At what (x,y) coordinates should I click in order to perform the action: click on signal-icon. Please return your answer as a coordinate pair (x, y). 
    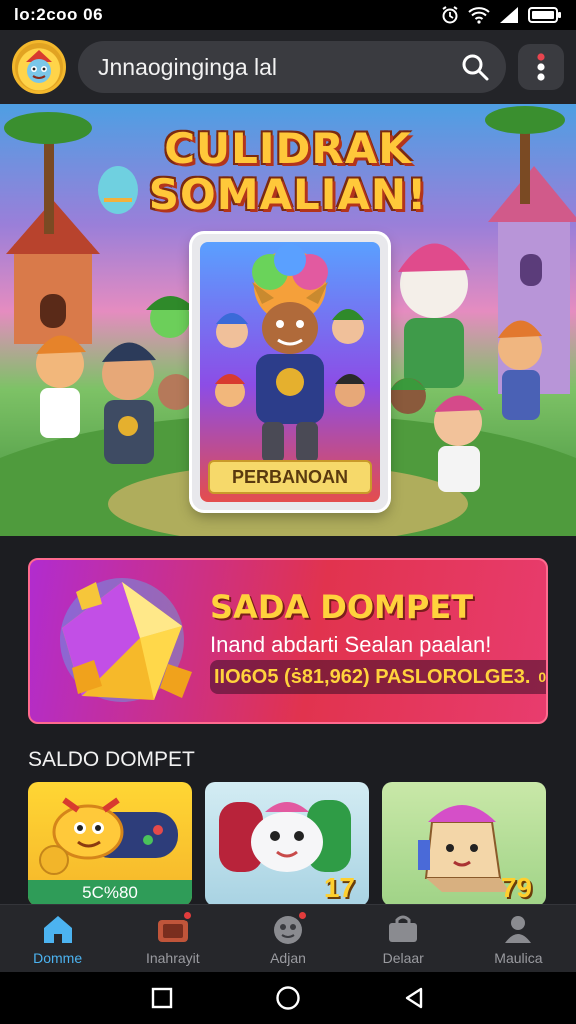
    Looking at the image, I should click on (509, 15).